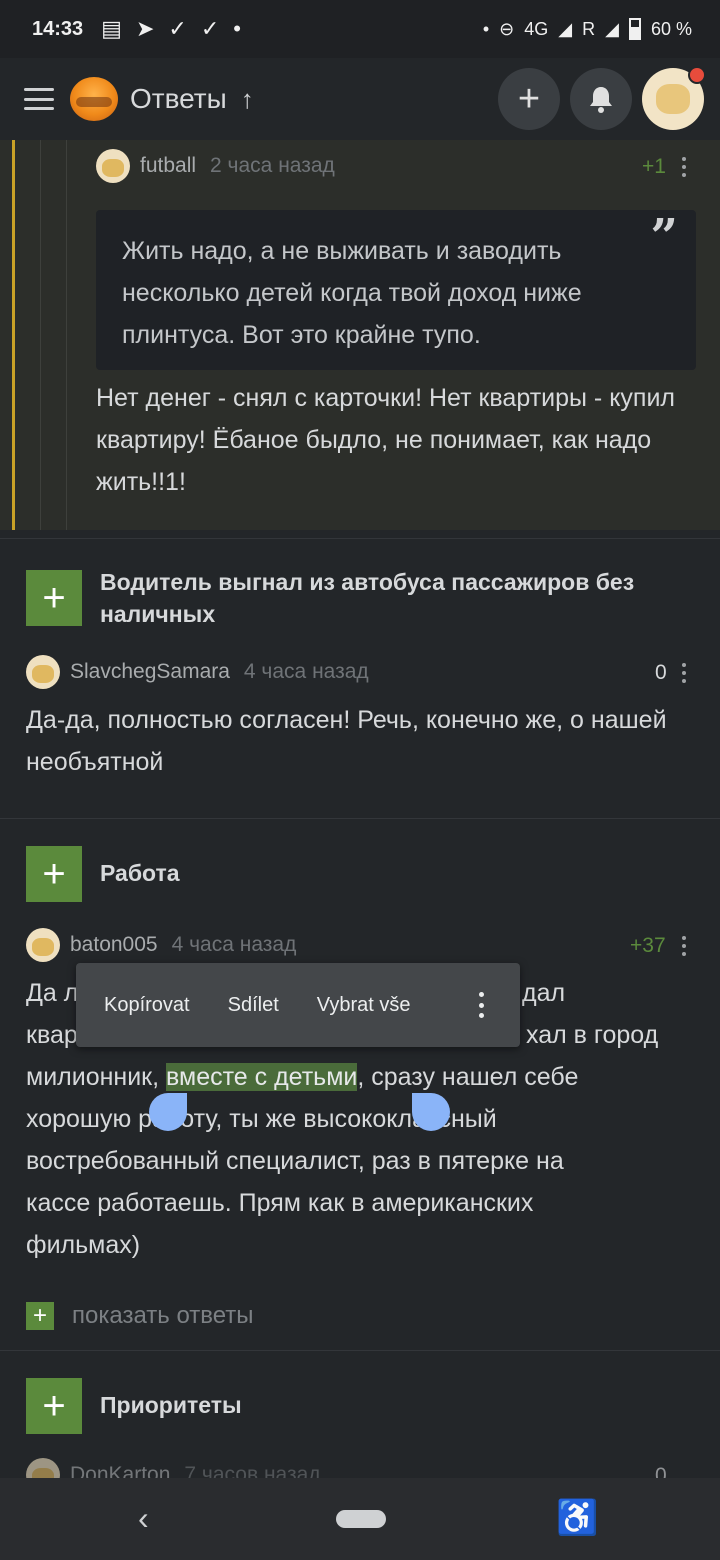 The image size is (720, 1560). Describe the element at coordinates (83, 1245) in the screenshot. I see `comment-line: фильмах)` at that location.